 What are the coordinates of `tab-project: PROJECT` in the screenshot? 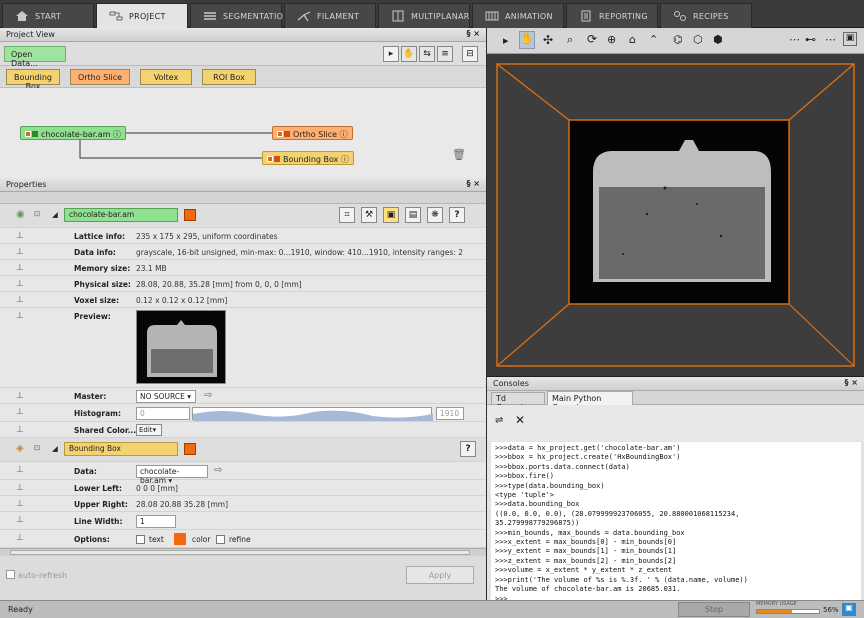 It's located at (142, 15).